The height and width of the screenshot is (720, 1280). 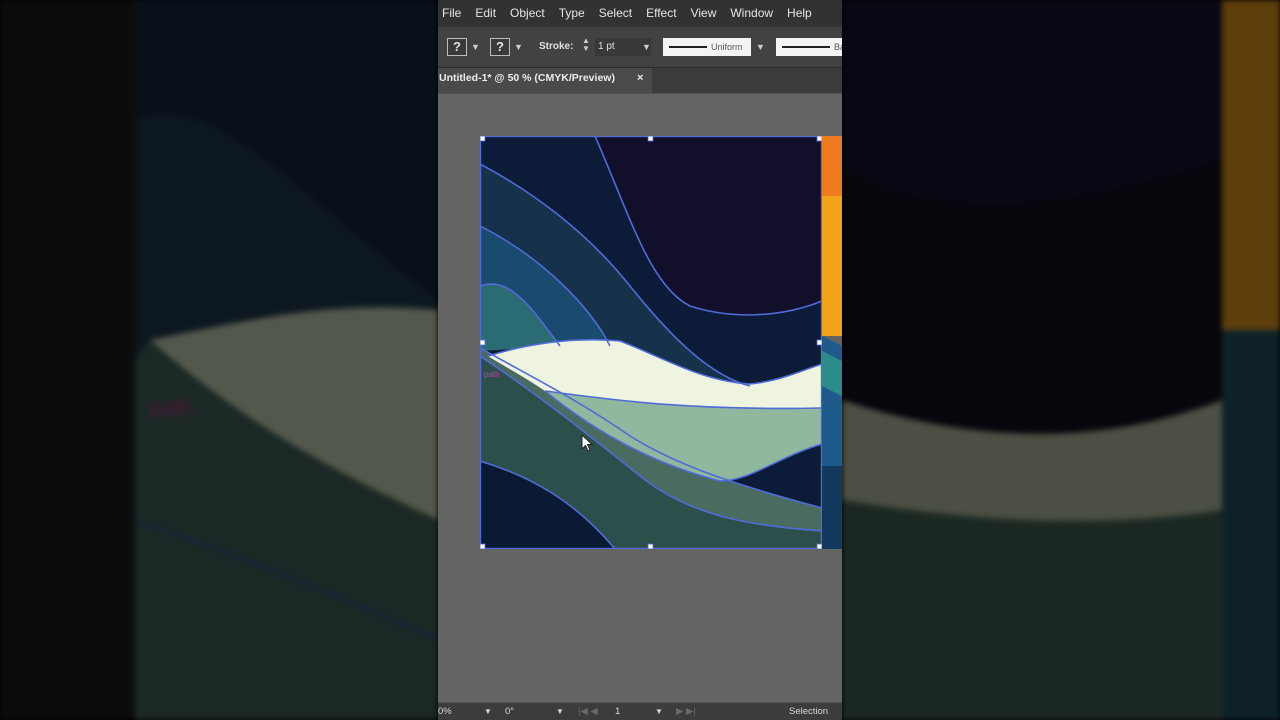 What do you see at coordinates (615, 13) in the screenshot?
I see `menu-select: Select` at bounding box center [615, 13].